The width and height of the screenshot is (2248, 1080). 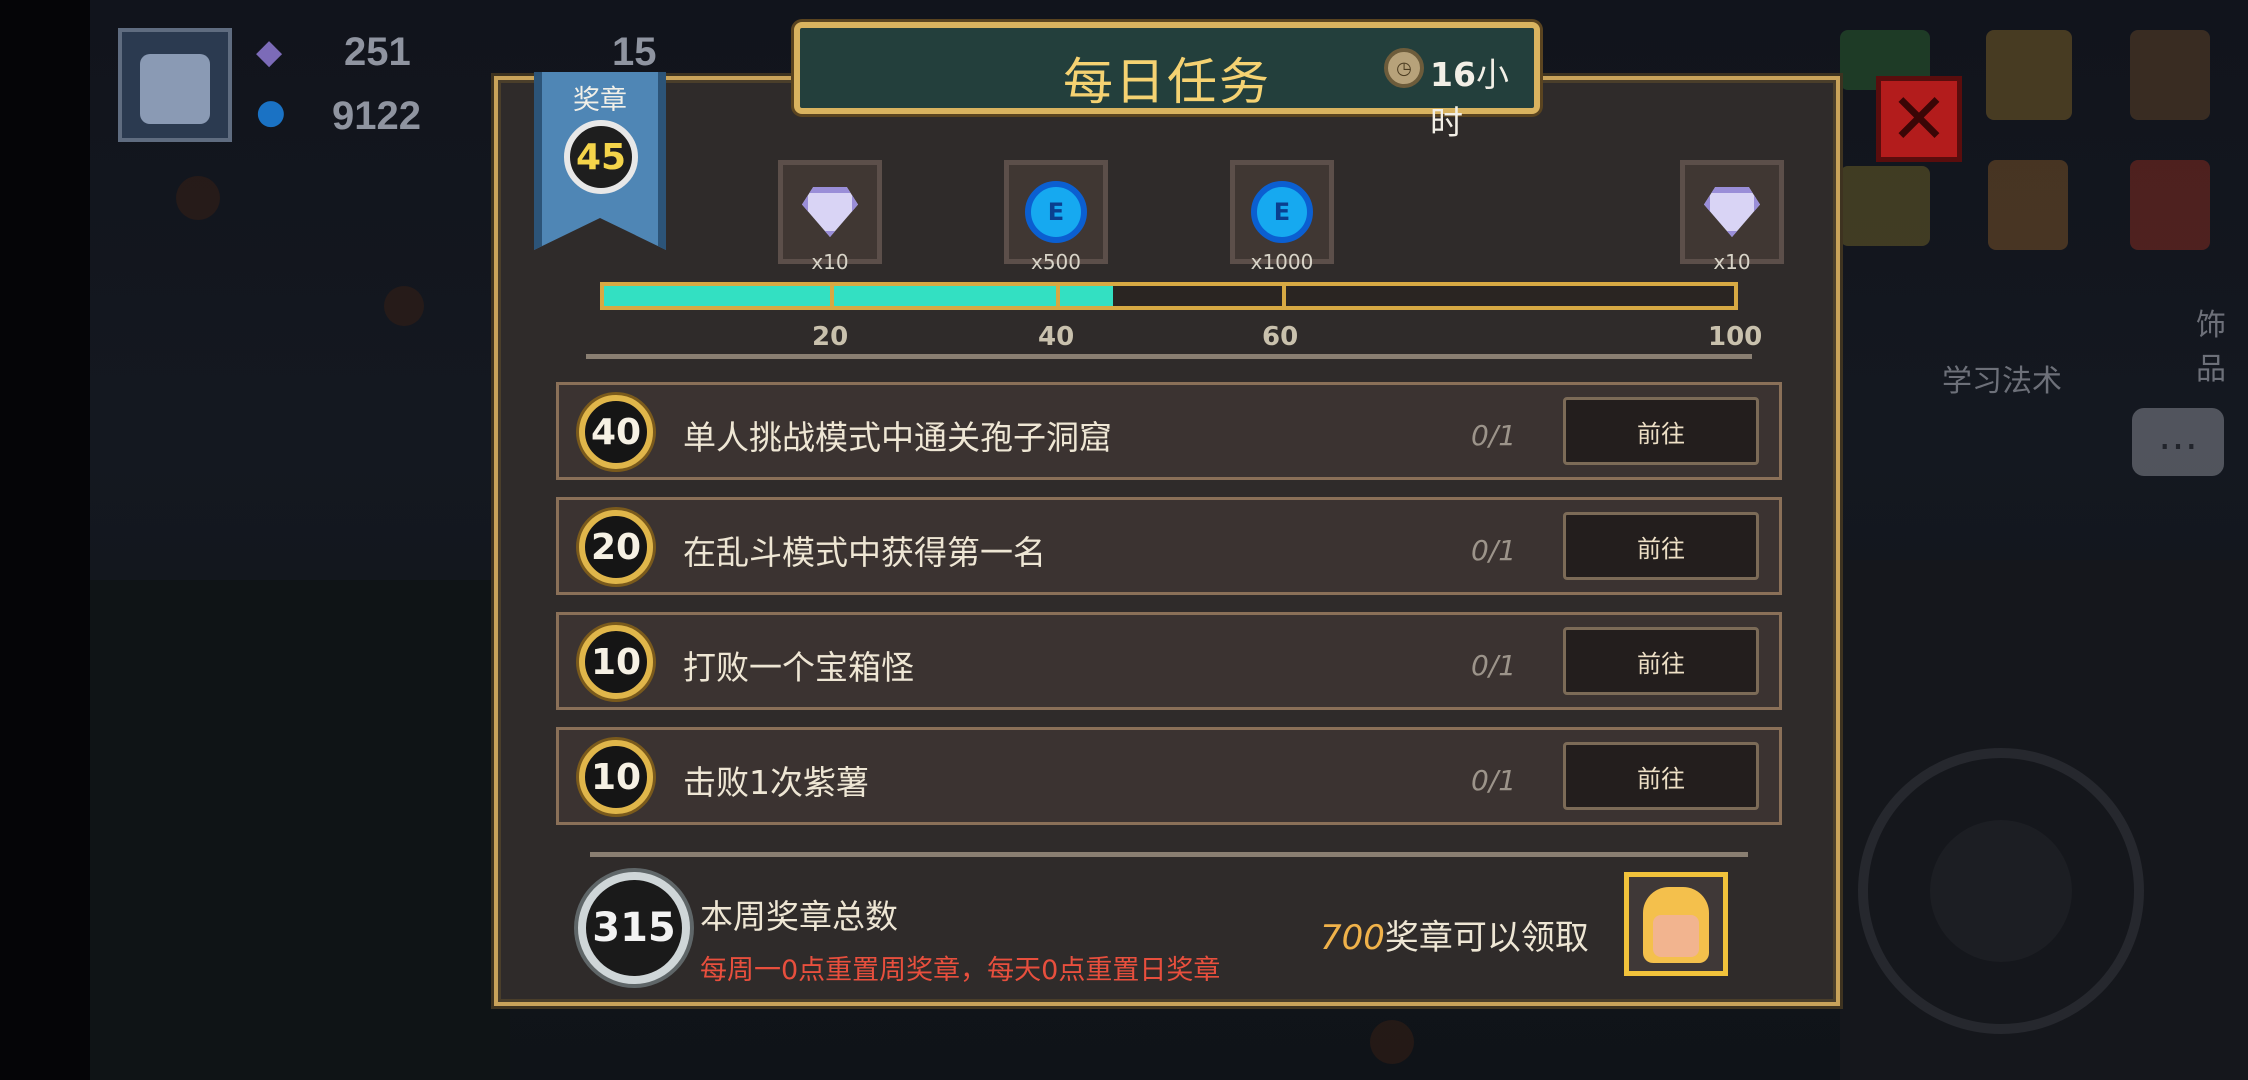 What do you see at coordinates (1169, 661) in the screenshot?
I see `task-row: 10 打败一个宝箱怪 0/1 前往` at bounding box center [1169, 661].